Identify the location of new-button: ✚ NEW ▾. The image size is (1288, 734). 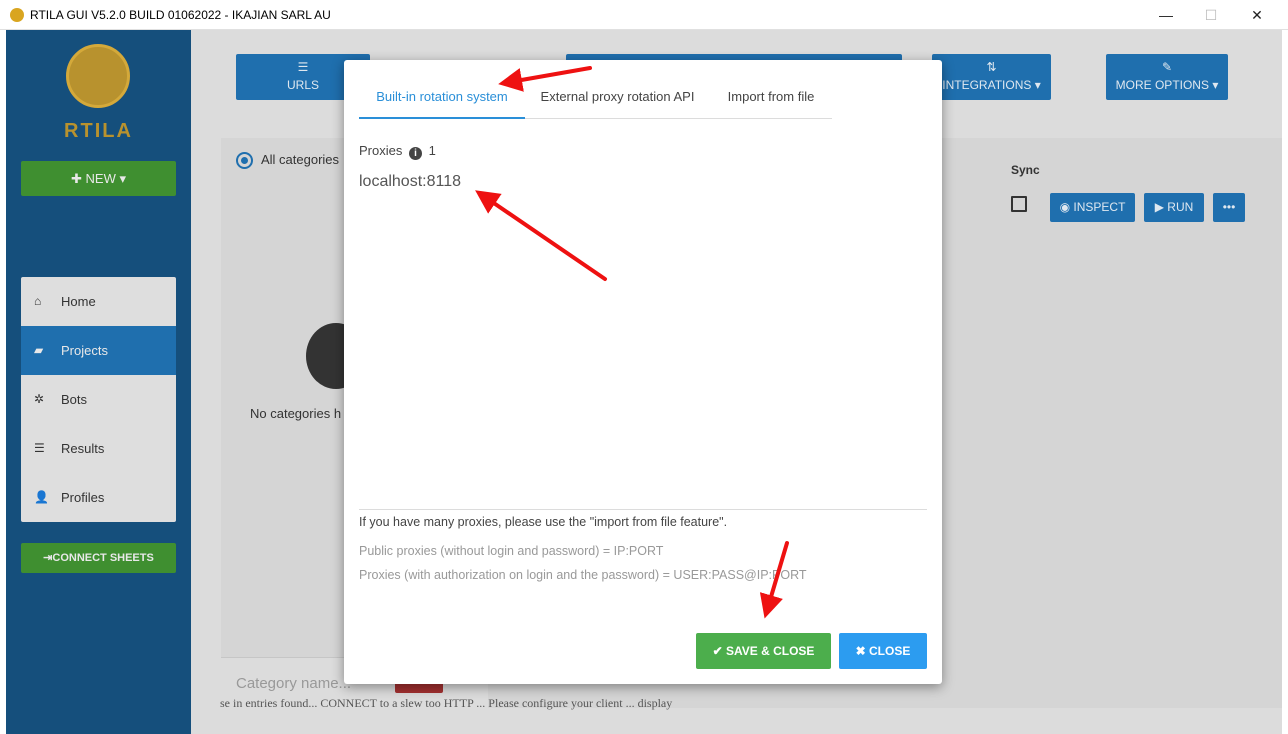
(98, 178).